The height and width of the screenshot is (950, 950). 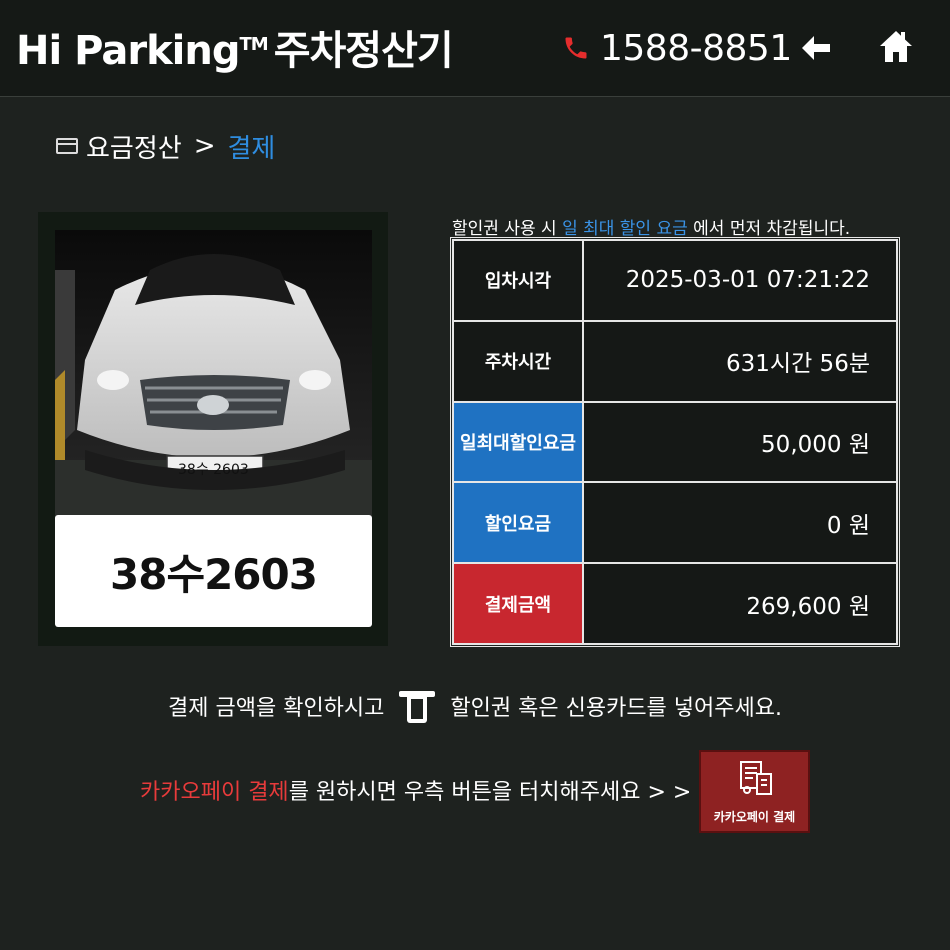 I want to click on home-button, so click(x=896, y=46).